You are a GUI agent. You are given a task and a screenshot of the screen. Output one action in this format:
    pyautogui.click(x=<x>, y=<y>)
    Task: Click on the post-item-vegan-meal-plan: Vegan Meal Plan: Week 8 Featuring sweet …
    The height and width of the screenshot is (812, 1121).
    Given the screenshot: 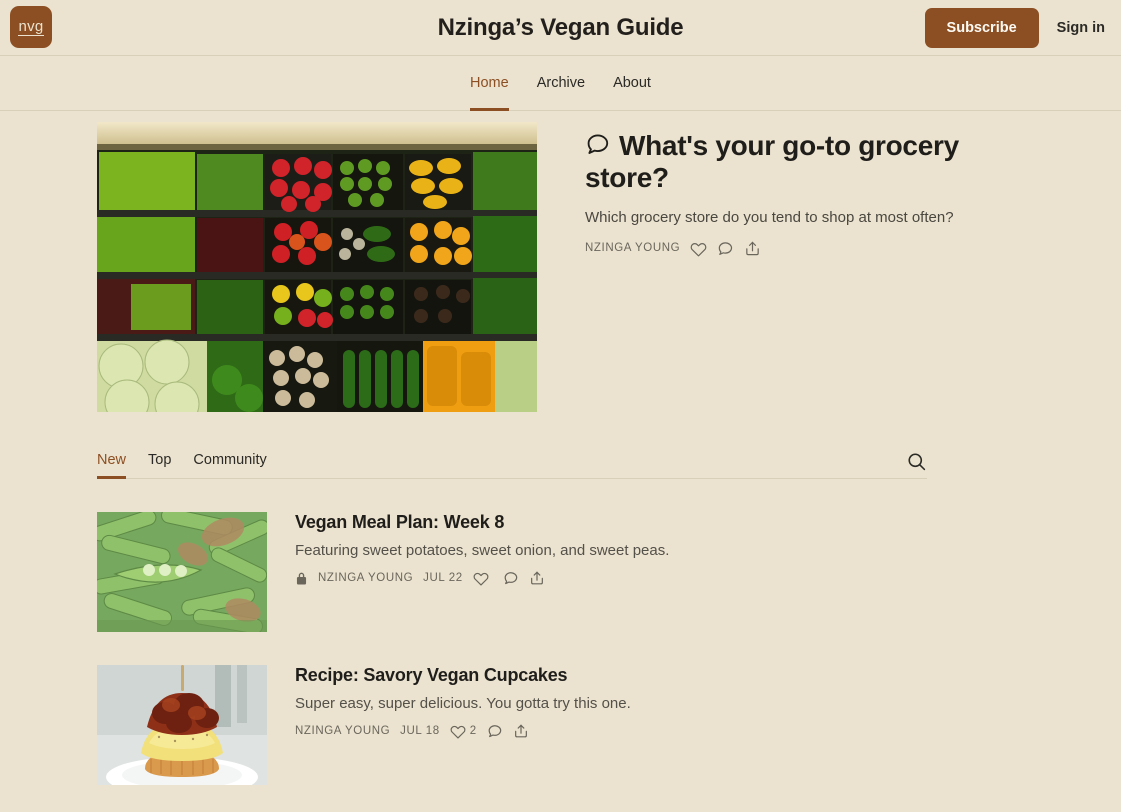 What is the action you would take?
    pyautogui.click(x=512, y=555)
    